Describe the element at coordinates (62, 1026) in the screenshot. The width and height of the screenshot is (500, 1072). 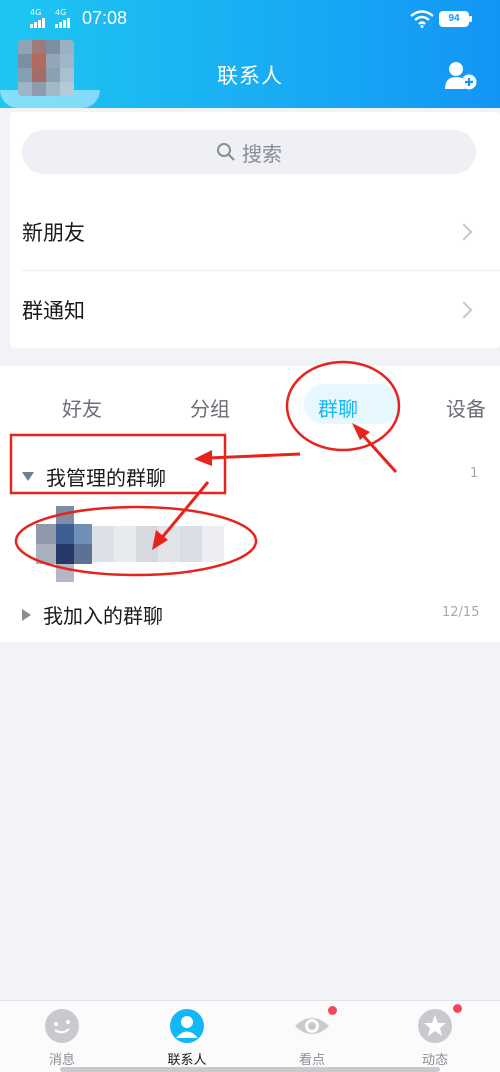
I see `message-icon` at that location.